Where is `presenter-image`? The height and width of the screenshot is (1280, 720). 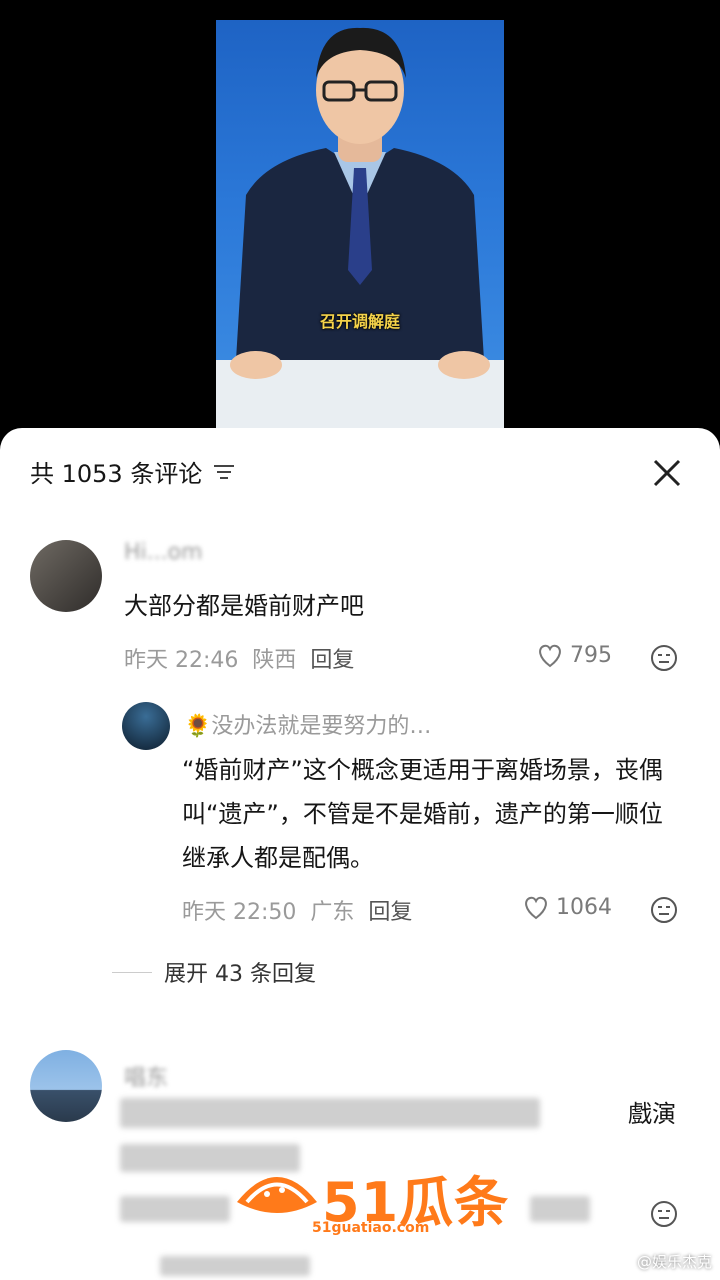 presenter-image is located at coordinates (360, 227).